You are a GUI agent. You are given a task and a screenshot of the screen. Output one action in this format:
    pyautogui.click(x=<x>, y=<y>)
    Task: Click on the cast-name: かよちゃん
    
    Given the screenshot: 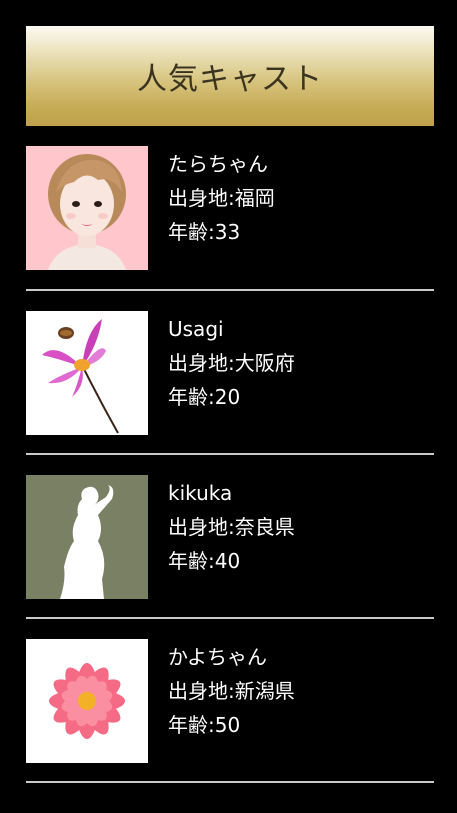 What is the action you would take?
    pyautogui.click(x=231, y=657)
    